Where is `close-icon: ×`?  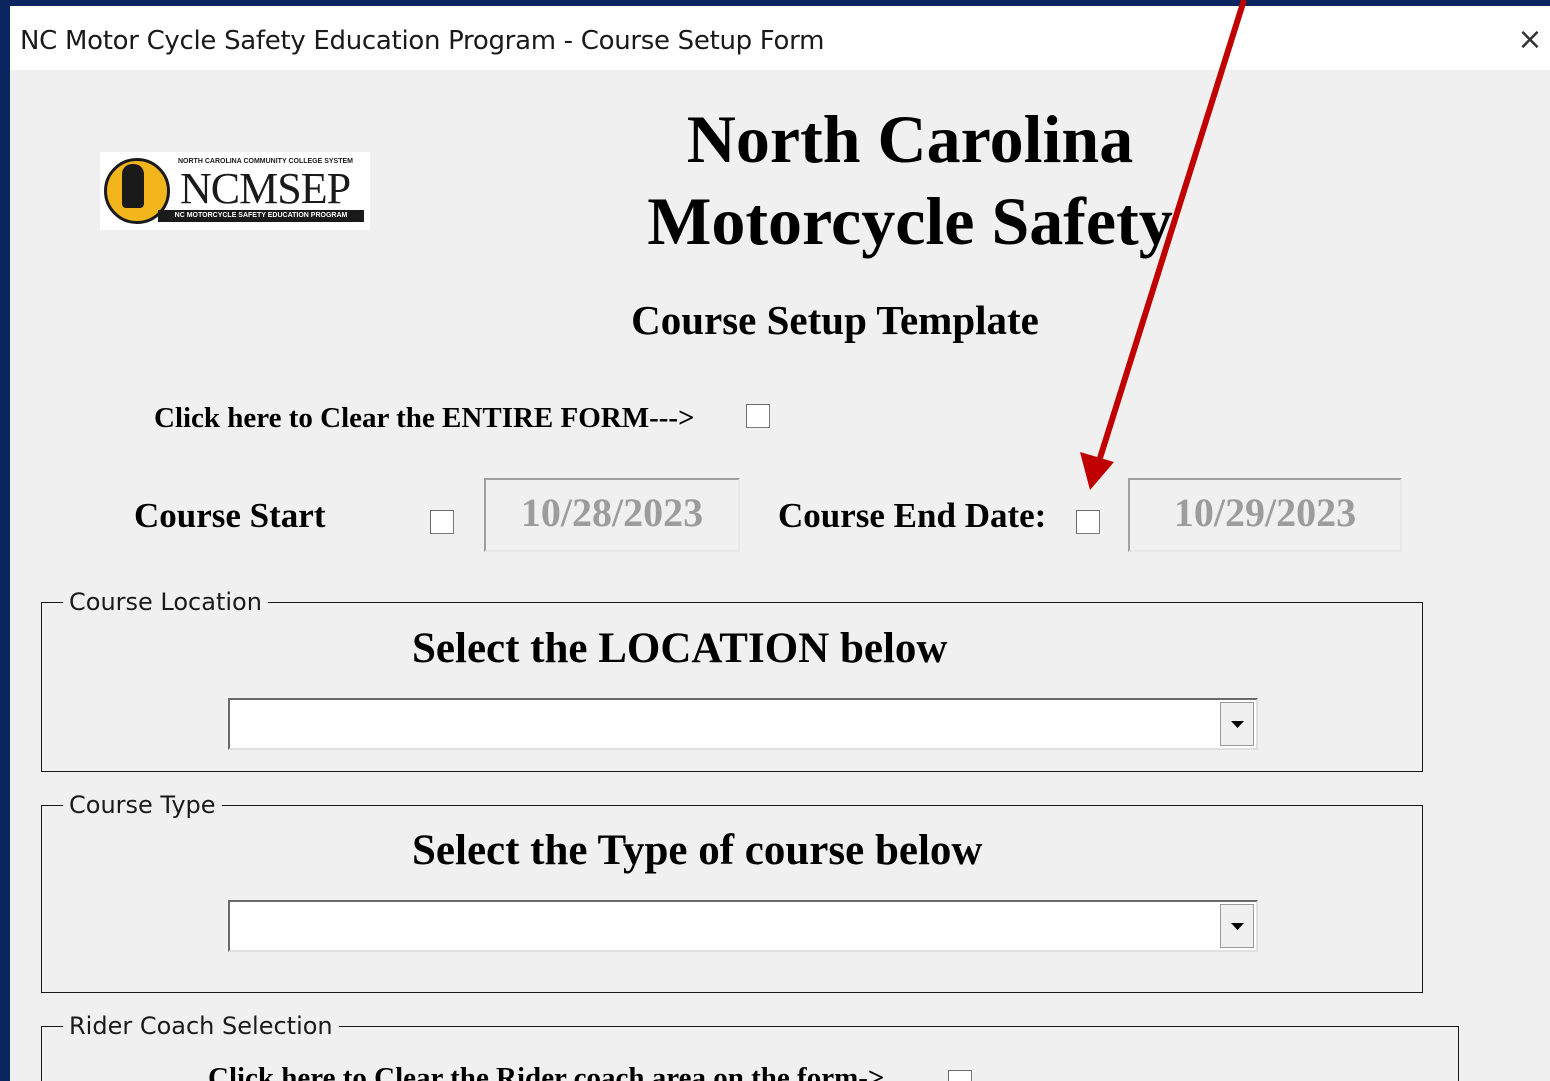
close-icon: × is located at coordinates (1530, 40).